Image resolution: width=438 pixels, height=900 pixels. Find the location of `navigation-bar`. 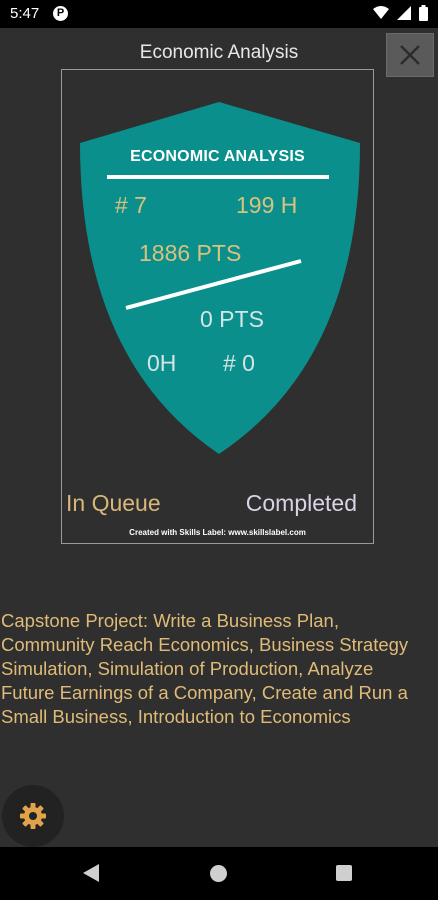

navigation-bar is located at coordinates (219, 873).